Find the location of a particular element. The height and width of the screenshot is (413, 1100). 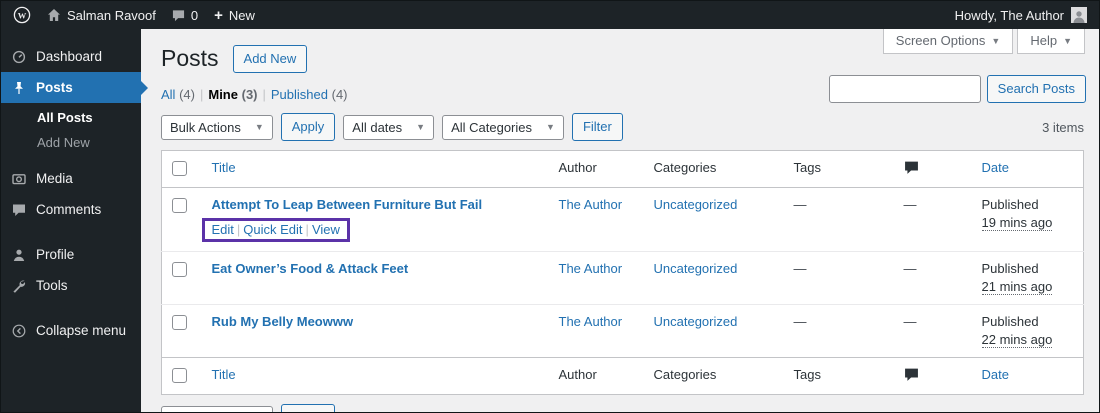

comments-count: 0 is located at coordinates (194, 15).